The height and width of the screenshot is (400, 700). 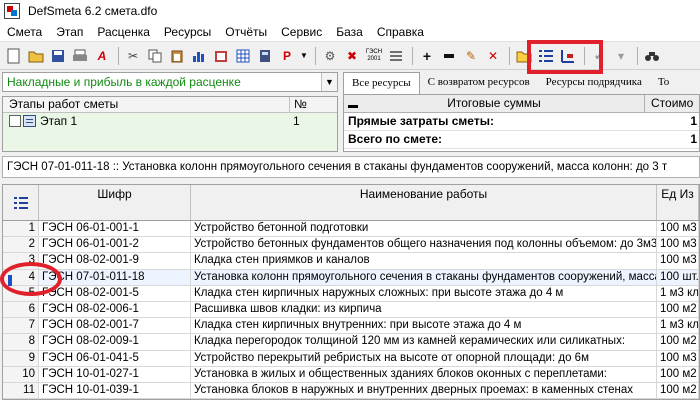 What do you see at coordinates (296, 121) in the screenshot?
I see `stage-num: 1` at bounding box center [296, 121].